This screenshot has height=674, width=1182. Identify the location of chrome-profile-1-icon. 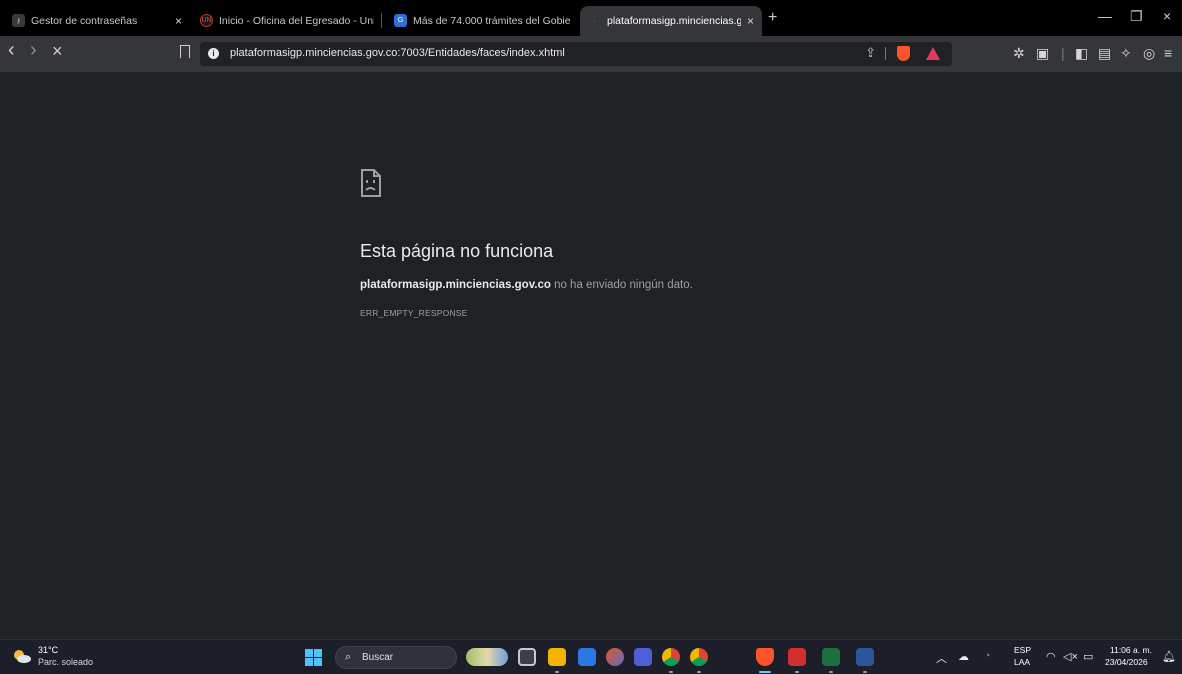
(671, 657).